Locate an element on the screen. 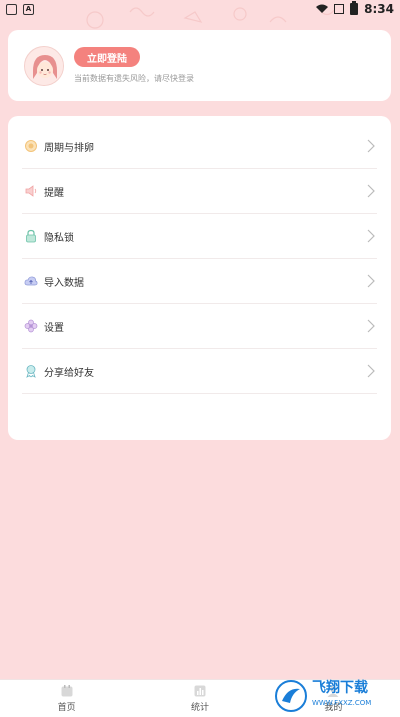  menu-item-privacy-lock: 隐私锁 is located at coordinates (199, 236).